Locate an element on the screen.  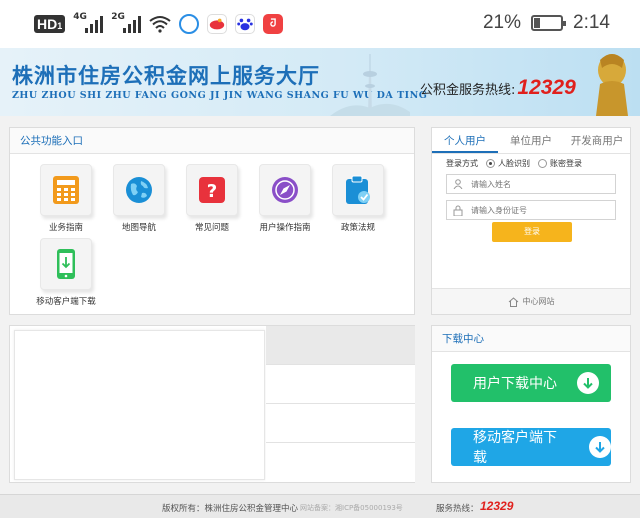
calculator-icon is located at coordinates (66, 190).